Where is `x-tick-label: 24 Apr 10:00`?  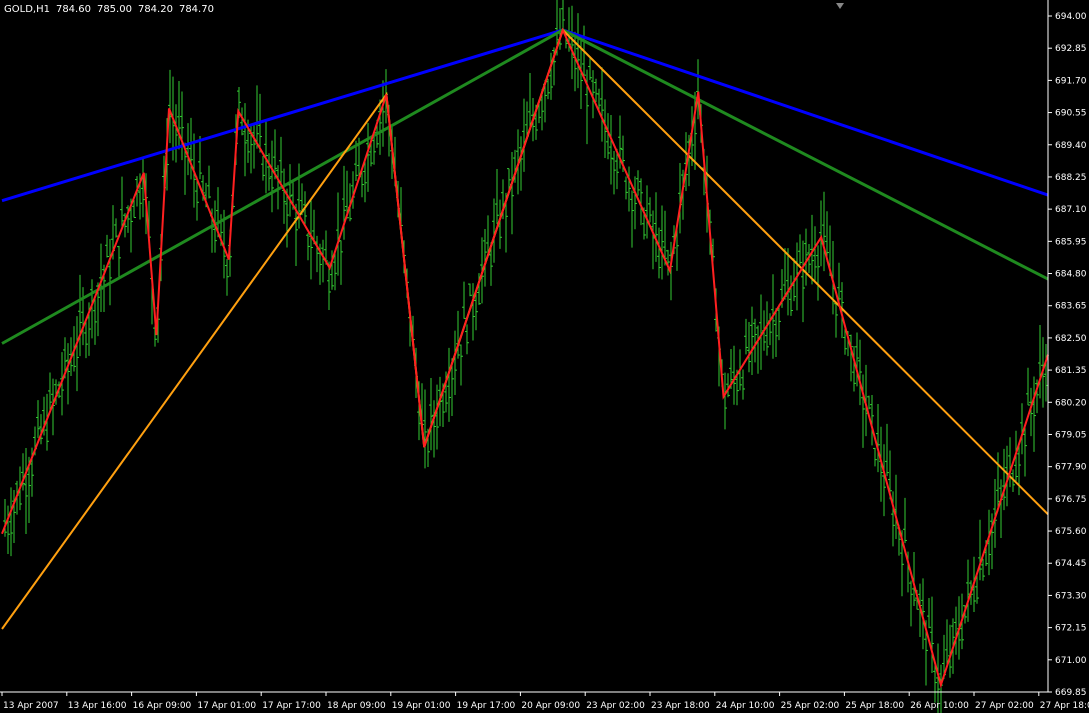
x-tick-label: 24 Apr 10:00 is located at coordinates (745, 706).